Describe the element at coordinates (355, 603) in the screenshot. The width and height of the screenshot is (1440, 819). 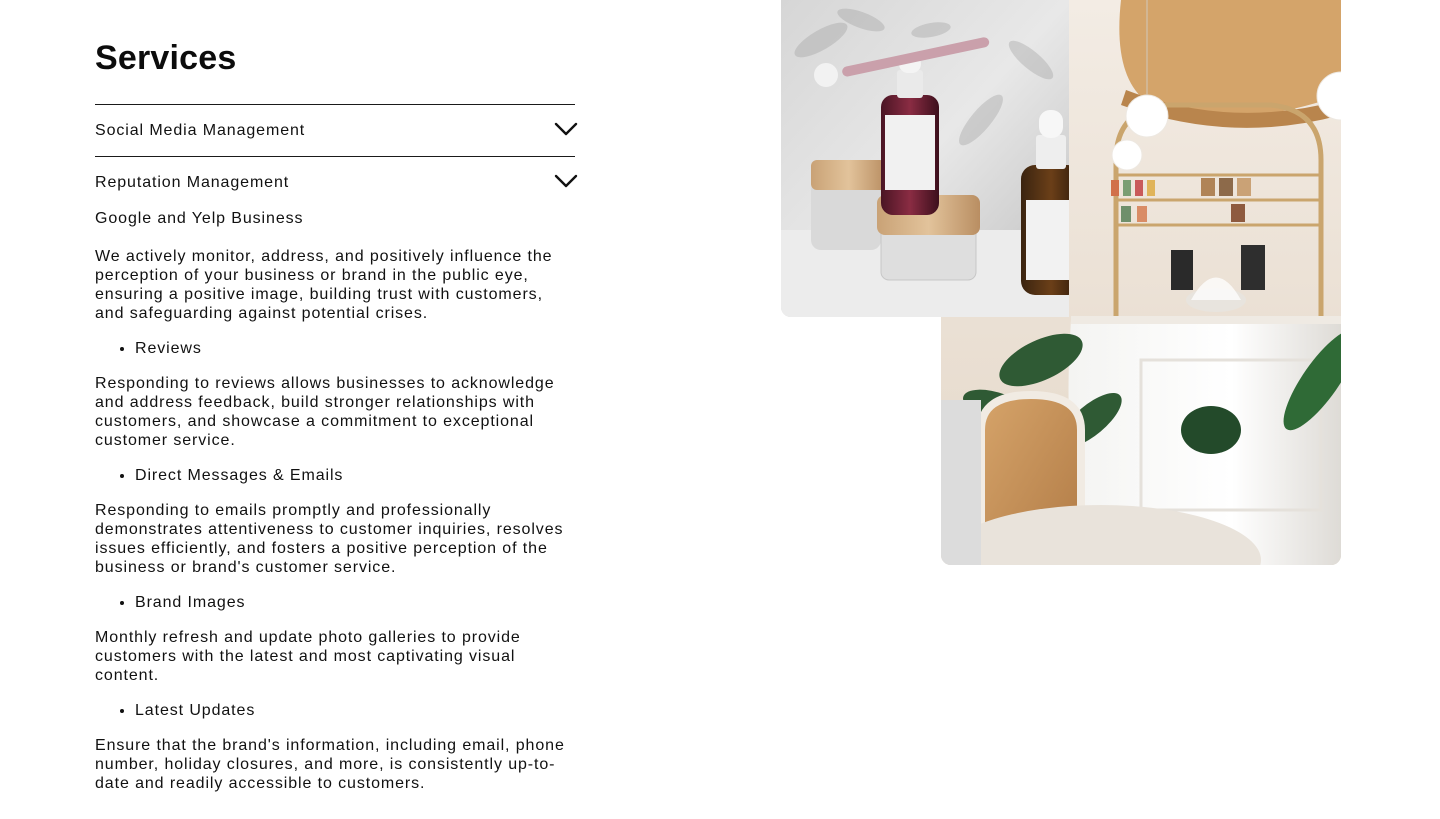
I see `bullet-item-brand-images: Brand Images` at that location.